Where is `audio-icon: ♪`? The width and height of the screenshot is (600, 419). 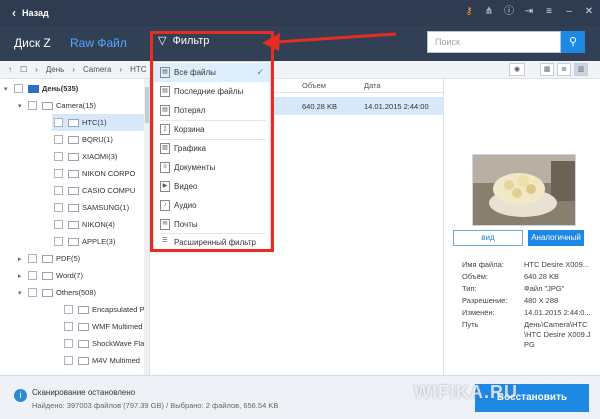 audio-icon: ♪ is located at coordinates (165, 205).